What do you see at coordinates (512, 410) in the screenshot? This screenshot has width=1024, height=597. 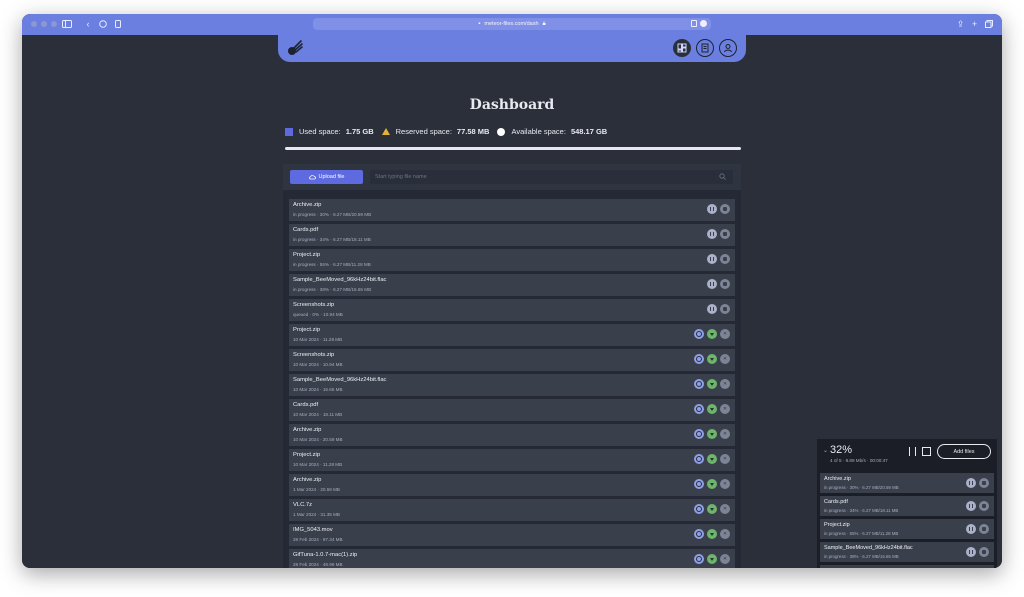 I see `file-row: Cards.pdf 10 Mar 2024 · 18.11 MB` at bounding box center [512, 410].